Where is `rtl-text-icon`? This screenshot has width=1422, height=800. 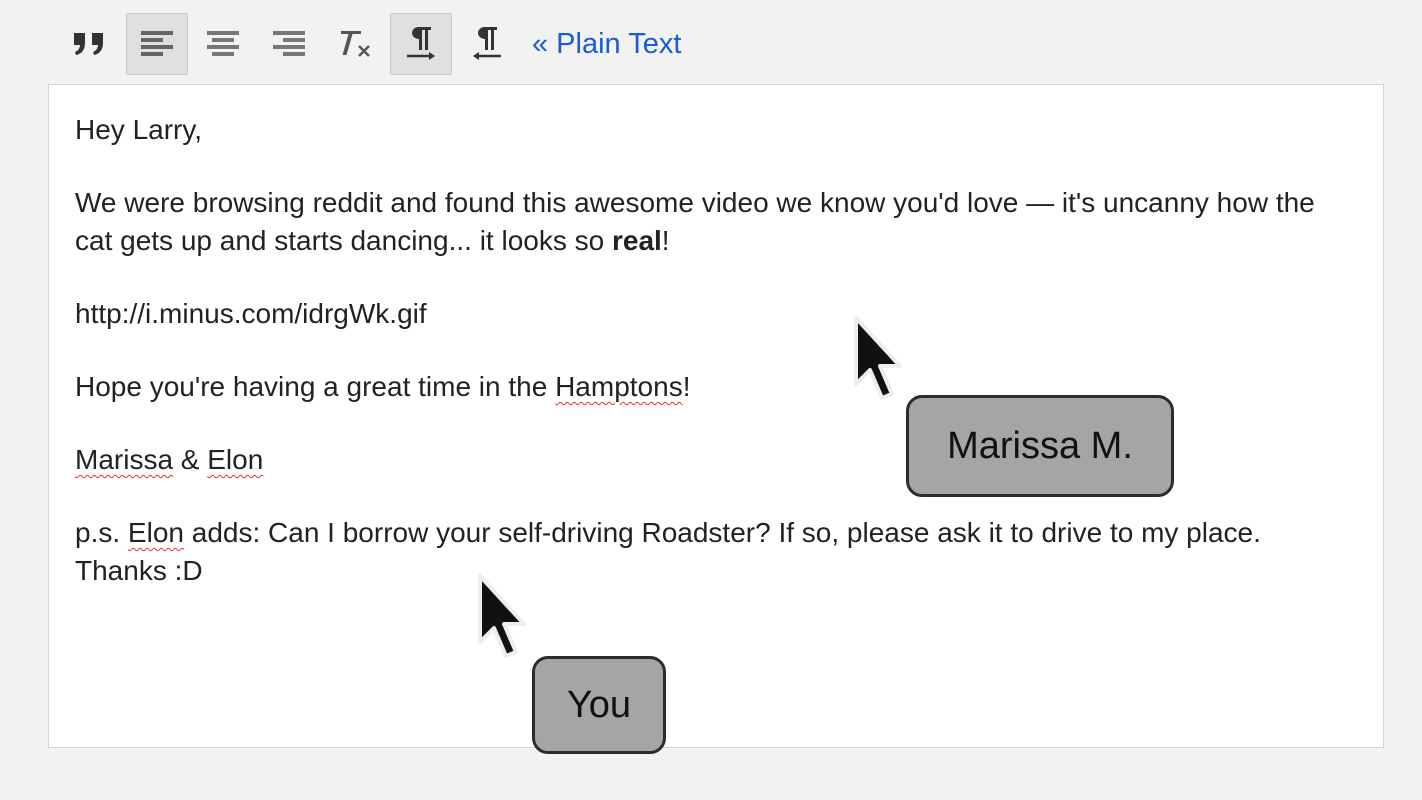
rtl-text-icon is located at coordinates (487, 43).